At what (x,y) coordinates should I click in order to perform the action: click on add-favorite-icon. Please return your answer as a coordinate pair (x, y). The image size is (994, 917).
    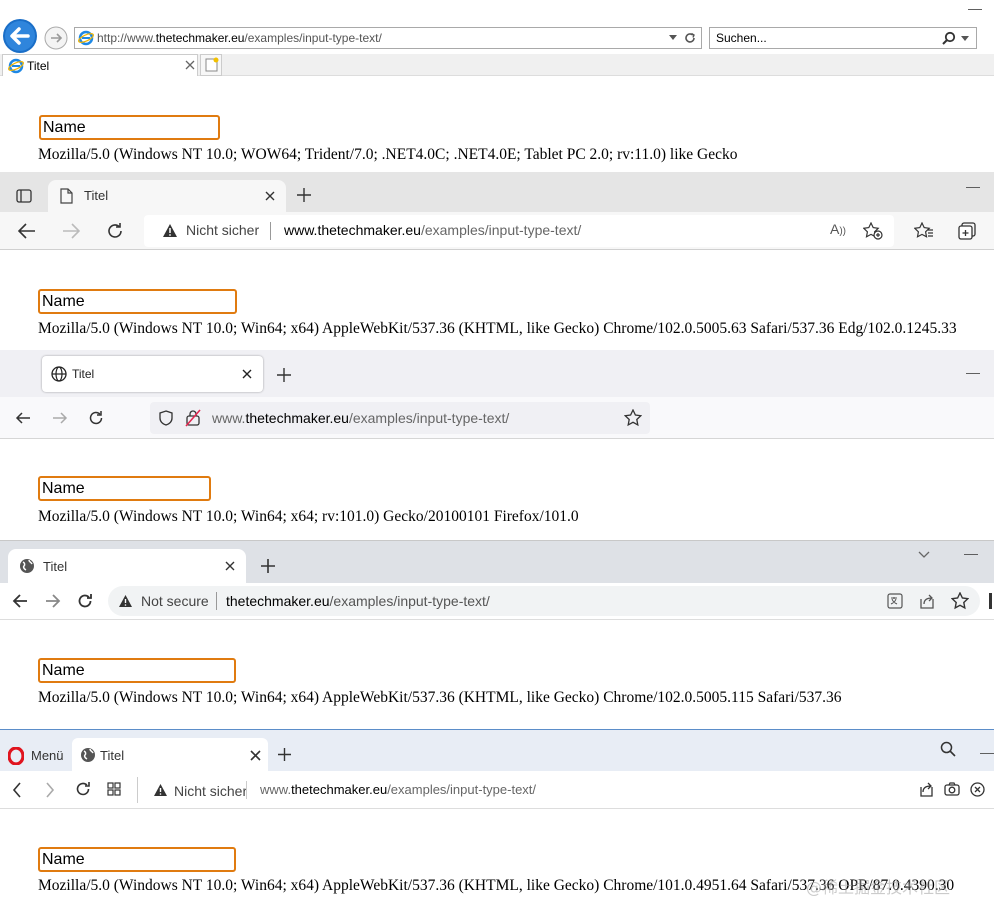
    Looking at the image, I should click on (873, 231).